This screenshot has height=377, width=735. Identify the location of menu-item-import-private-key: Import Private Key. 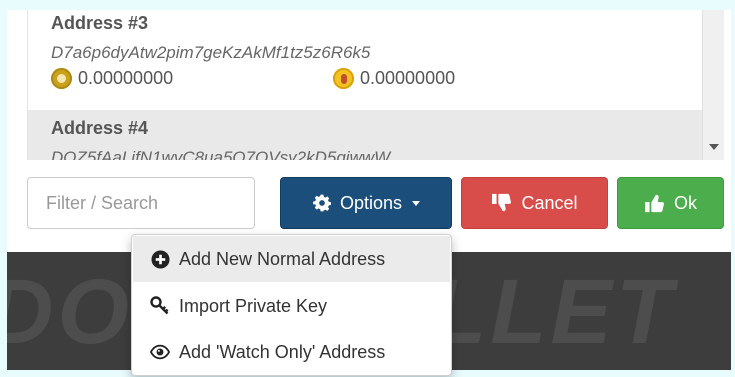
(291, 306).